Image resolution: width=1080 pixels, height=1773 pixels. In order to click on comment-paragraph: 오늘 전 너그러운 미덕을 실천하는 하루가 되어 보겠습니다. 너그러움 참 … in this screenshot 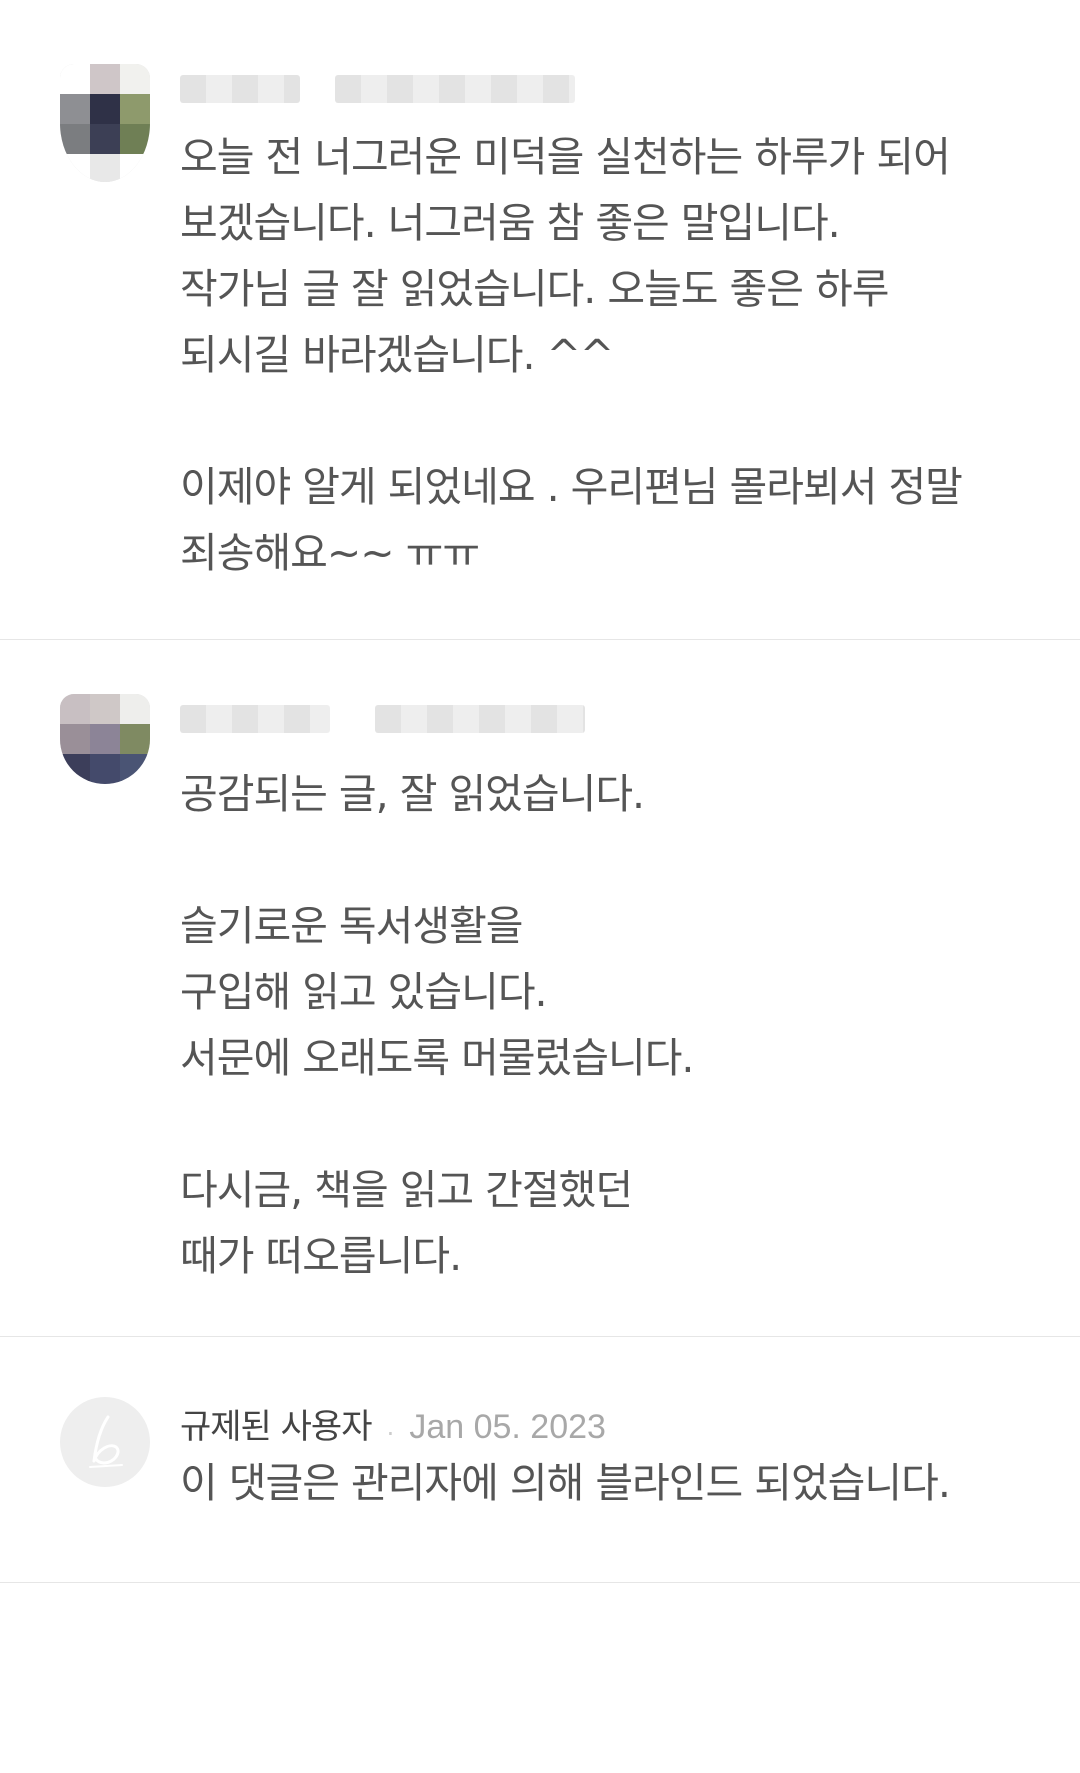, I will do `click(565, 256)`.